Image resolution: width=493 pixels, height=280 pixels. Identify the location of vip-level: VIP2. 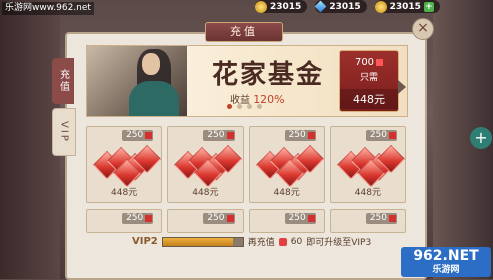
(145, 241).